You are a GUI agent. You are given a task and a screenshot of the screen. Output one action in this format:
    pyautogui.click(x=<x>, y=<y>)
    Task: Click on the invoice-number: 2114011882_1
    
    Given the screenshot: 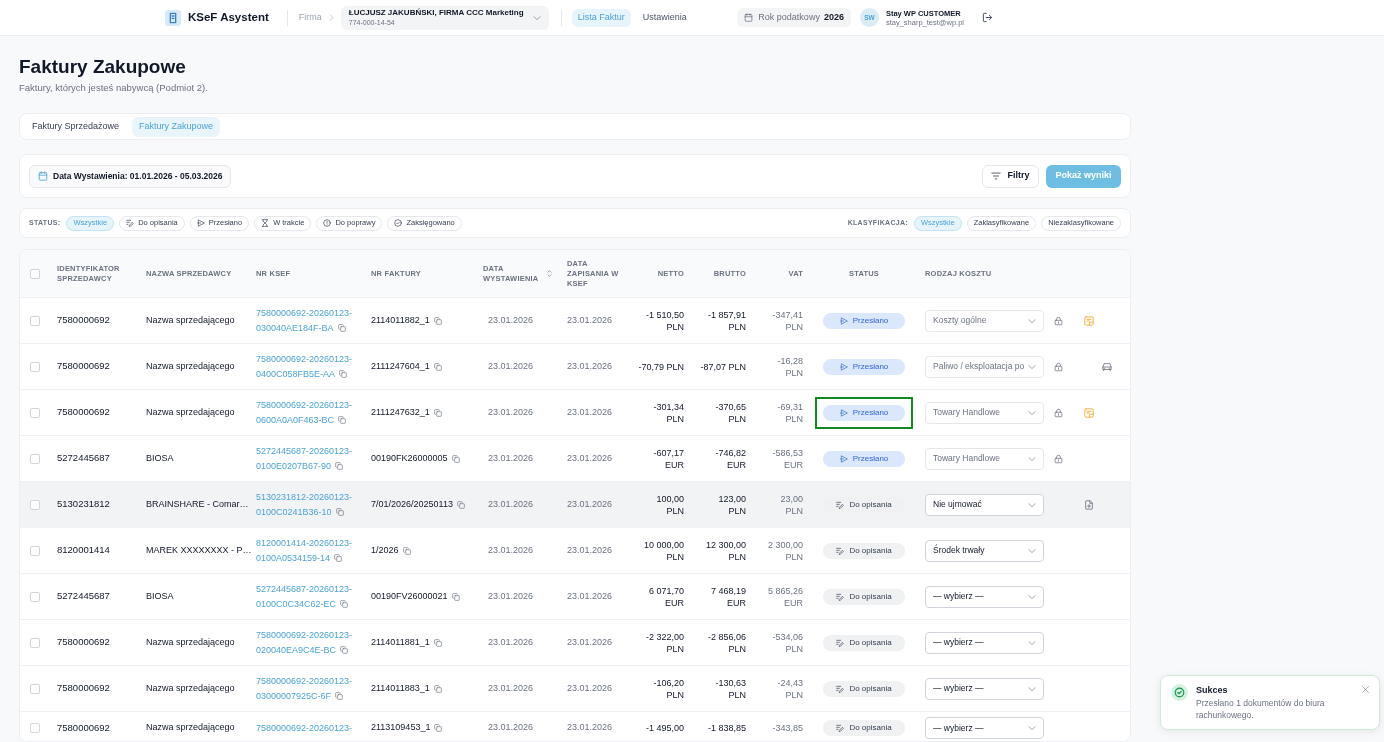 What is the action you would take?
    pyautogui.click(x=400, y=320)
    